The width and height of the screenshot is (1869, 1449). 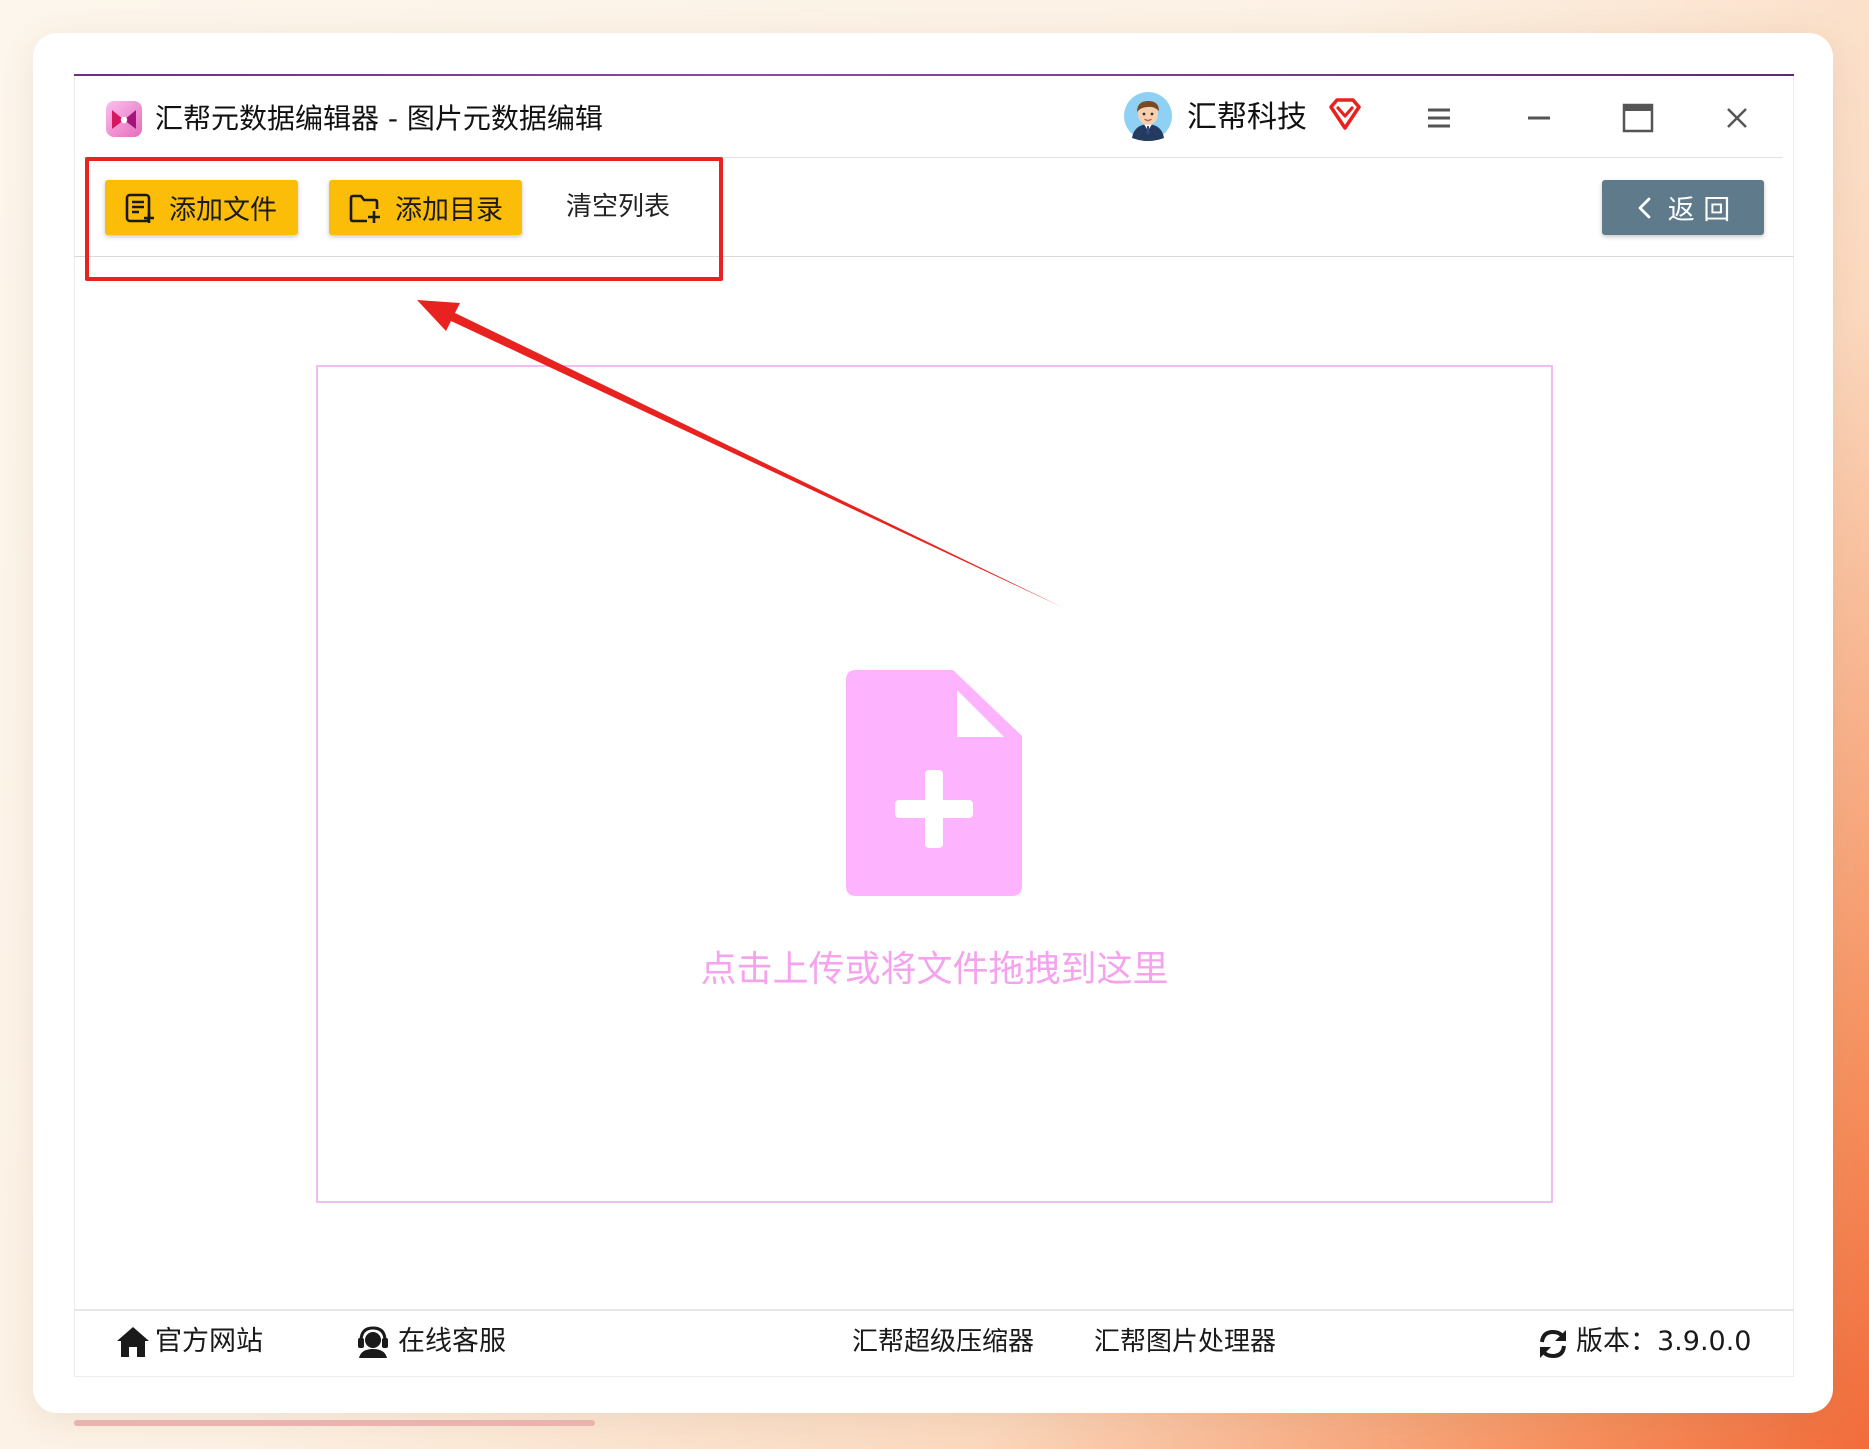 I want to click on compressor-link: 汇帮超级压缩器, so click(x=943, y=1342).